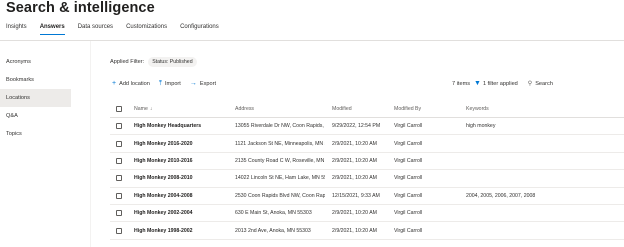 The width and height of the screenshot is (624, 247). I want to click on items-count: 7 items, so click(461, 83).